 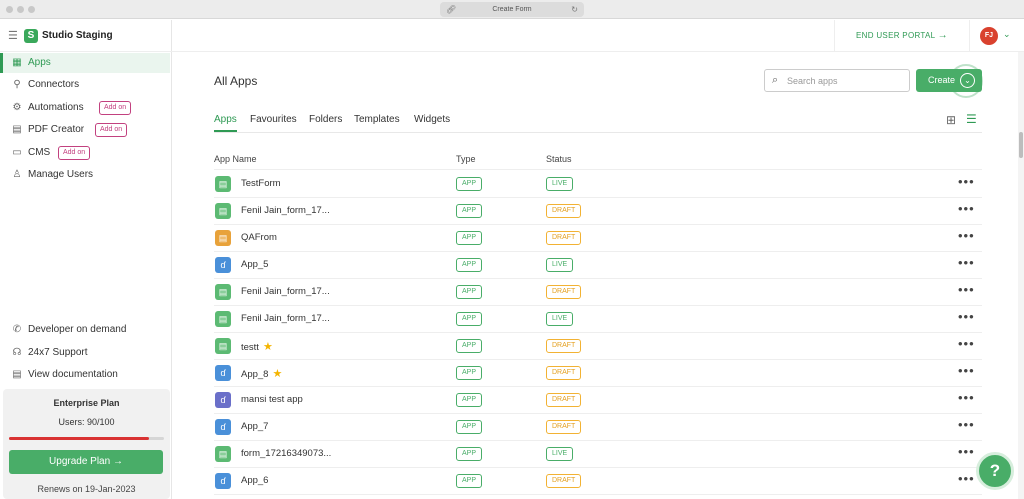 I want to click on table-row: ▤ QAFrom APP DRAFT •••, so click(x=598, y=238).